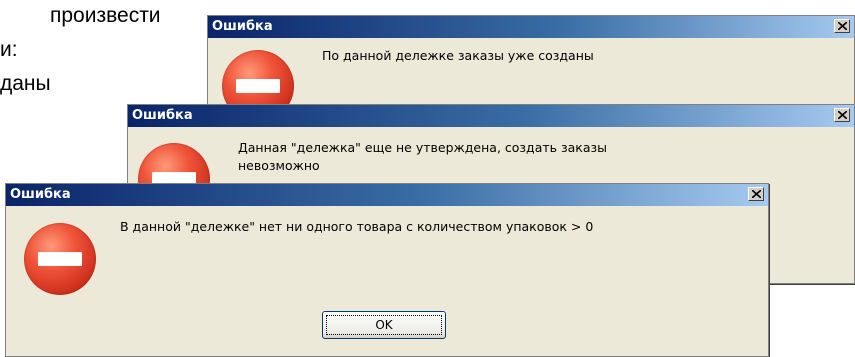 This screenshot has width=855, height=357. What do you see at coordinates (105, 15) in the screenshot?
I see `background-text-line-1: произвести` at bounding box center [105, 15].